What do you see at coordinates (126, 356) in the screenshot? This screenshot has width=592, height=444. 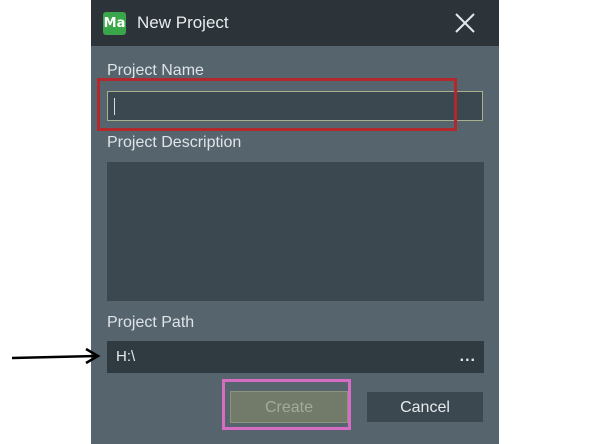 I see `project-path-value: H:\` at bounding box center [126, 356].